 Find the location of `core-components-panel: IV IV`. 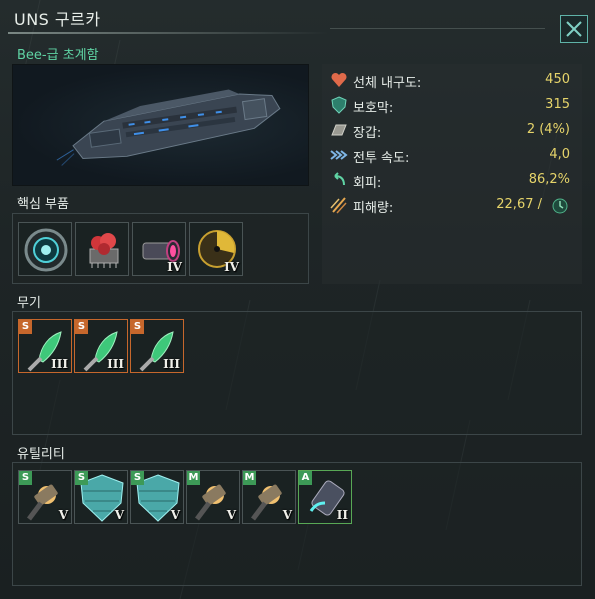

core-components-panel: IV IV is located at coordinates (160, 248).